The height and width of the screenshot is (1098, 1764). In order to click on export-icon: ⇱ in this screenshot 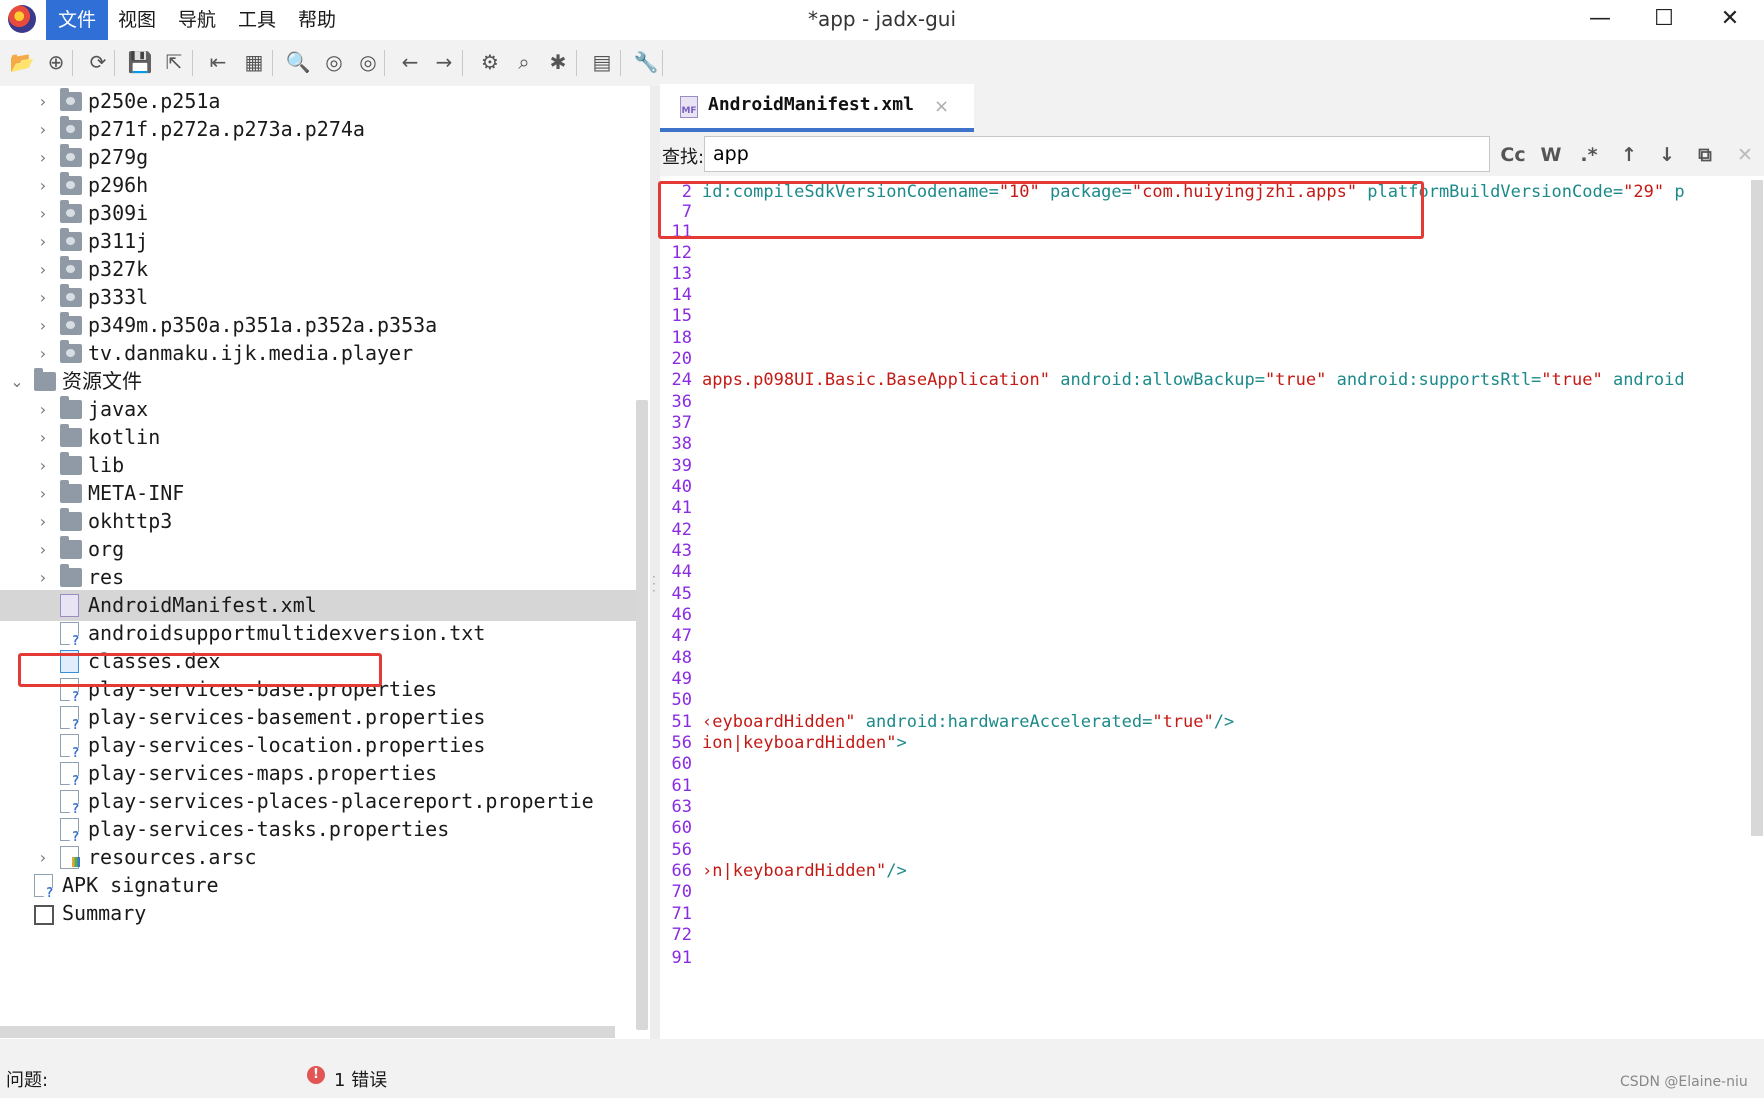, I will do `click(174, 62)`.